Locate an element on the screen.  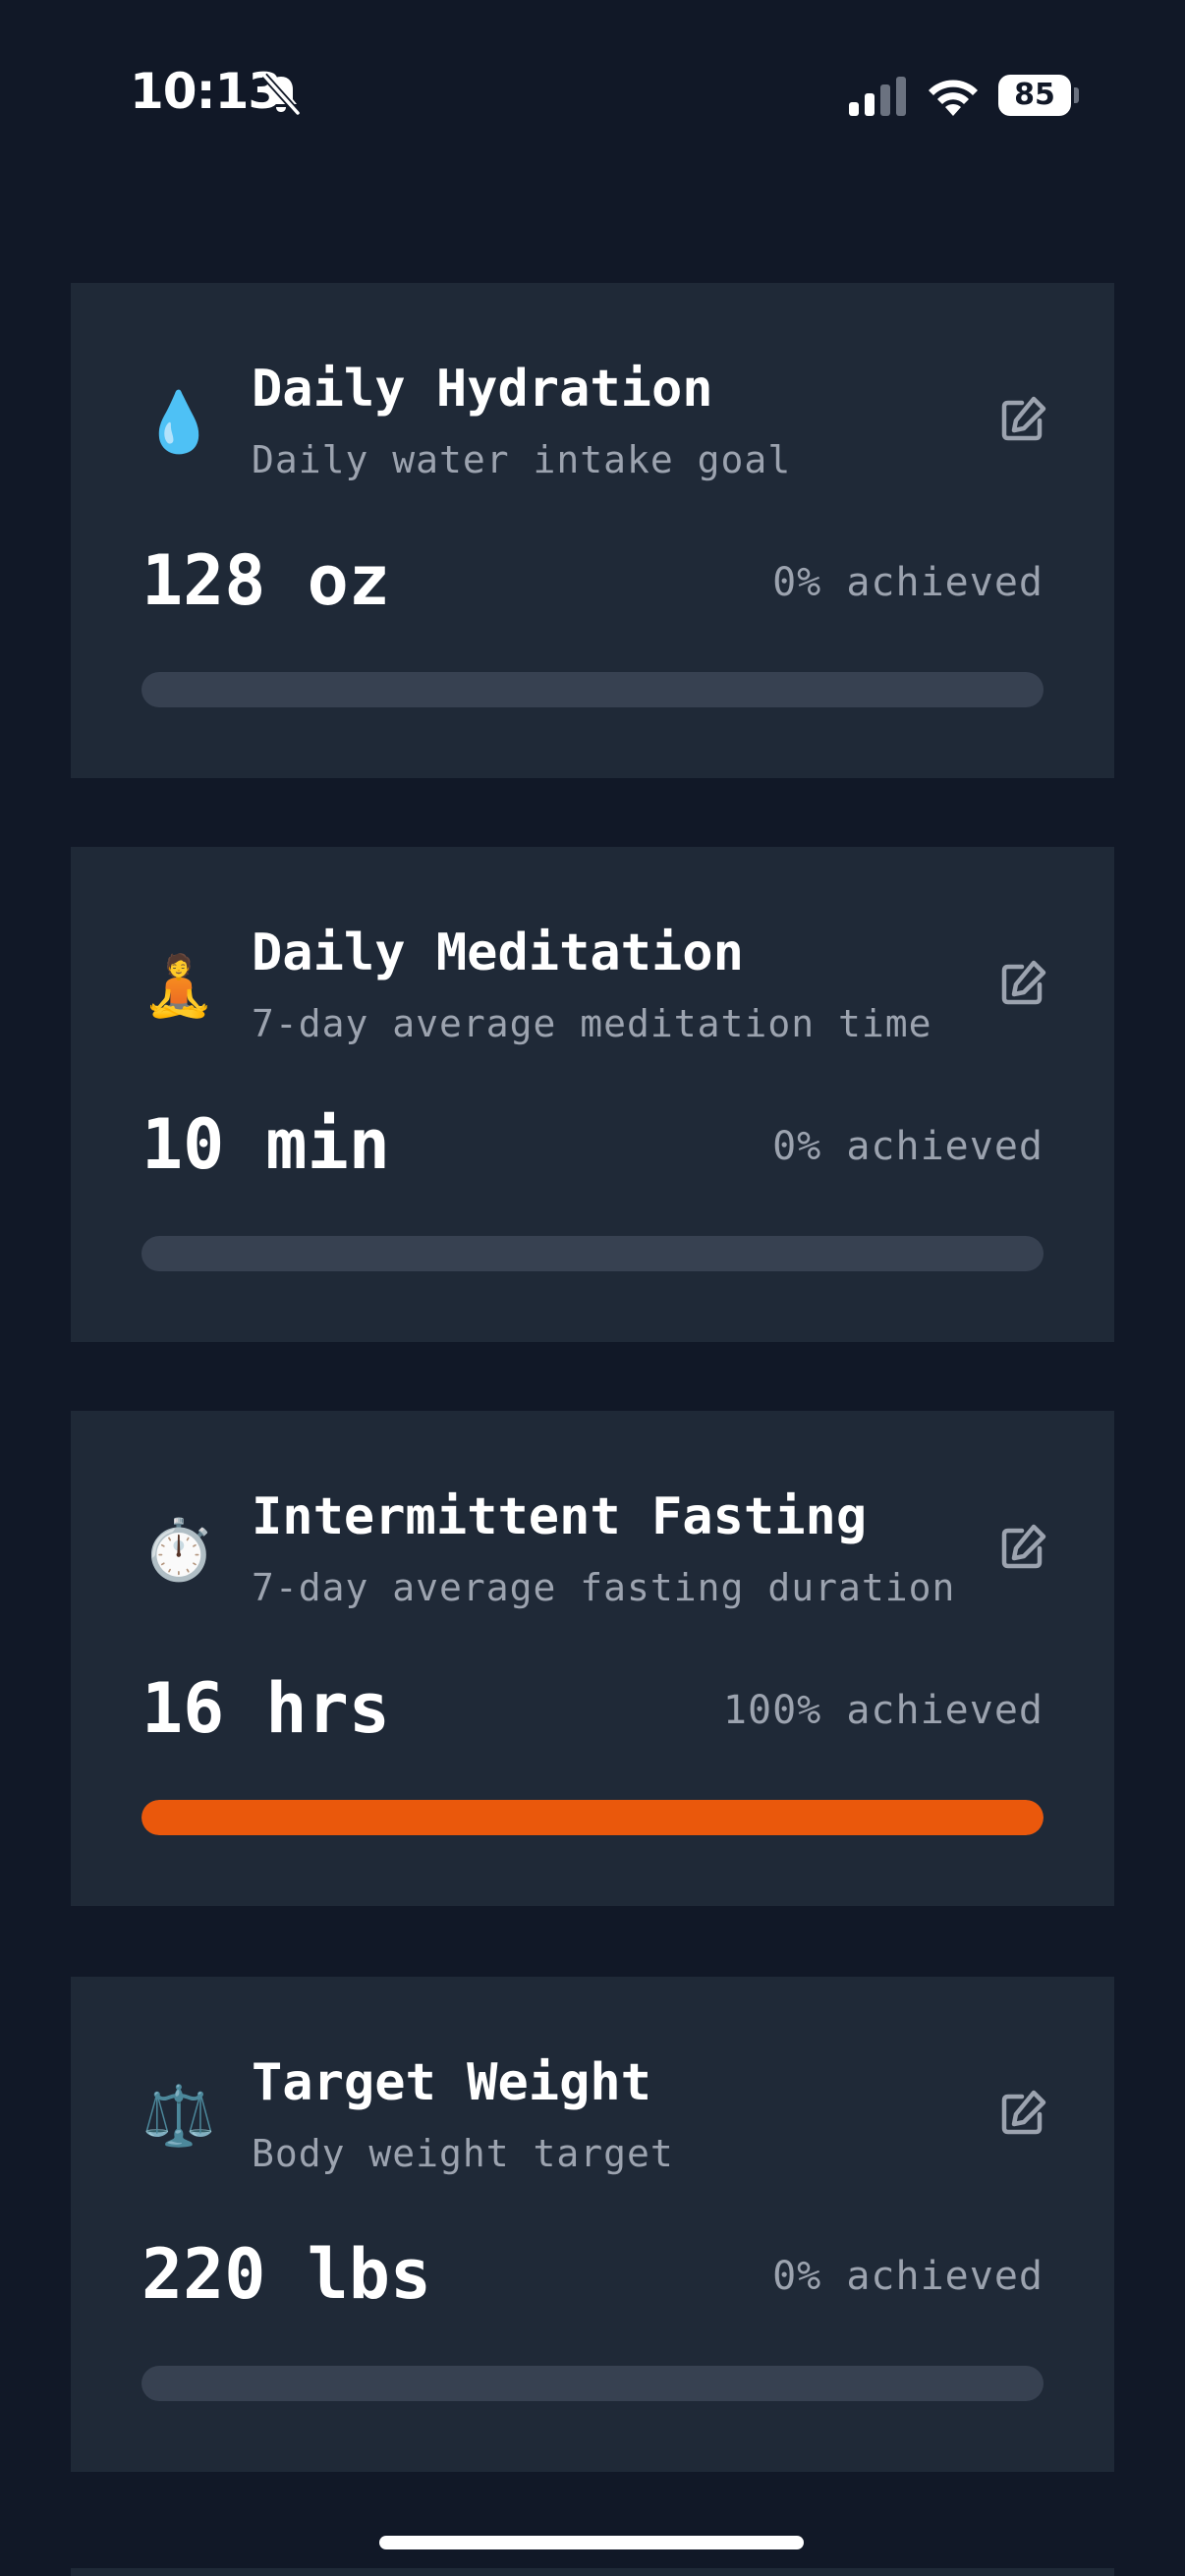
battery-cap is located at coordinates (1076, 95).